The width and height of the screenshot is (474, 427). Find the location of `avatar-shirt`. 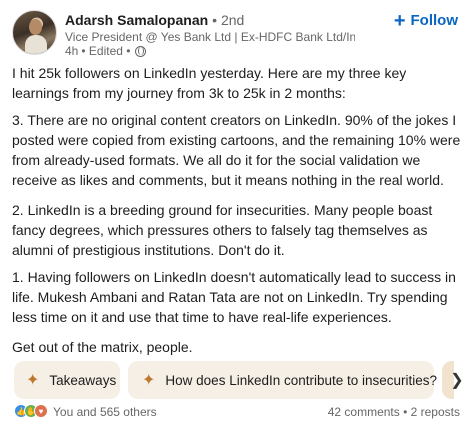

avatar-shirt is located at coordinates (36, 44).